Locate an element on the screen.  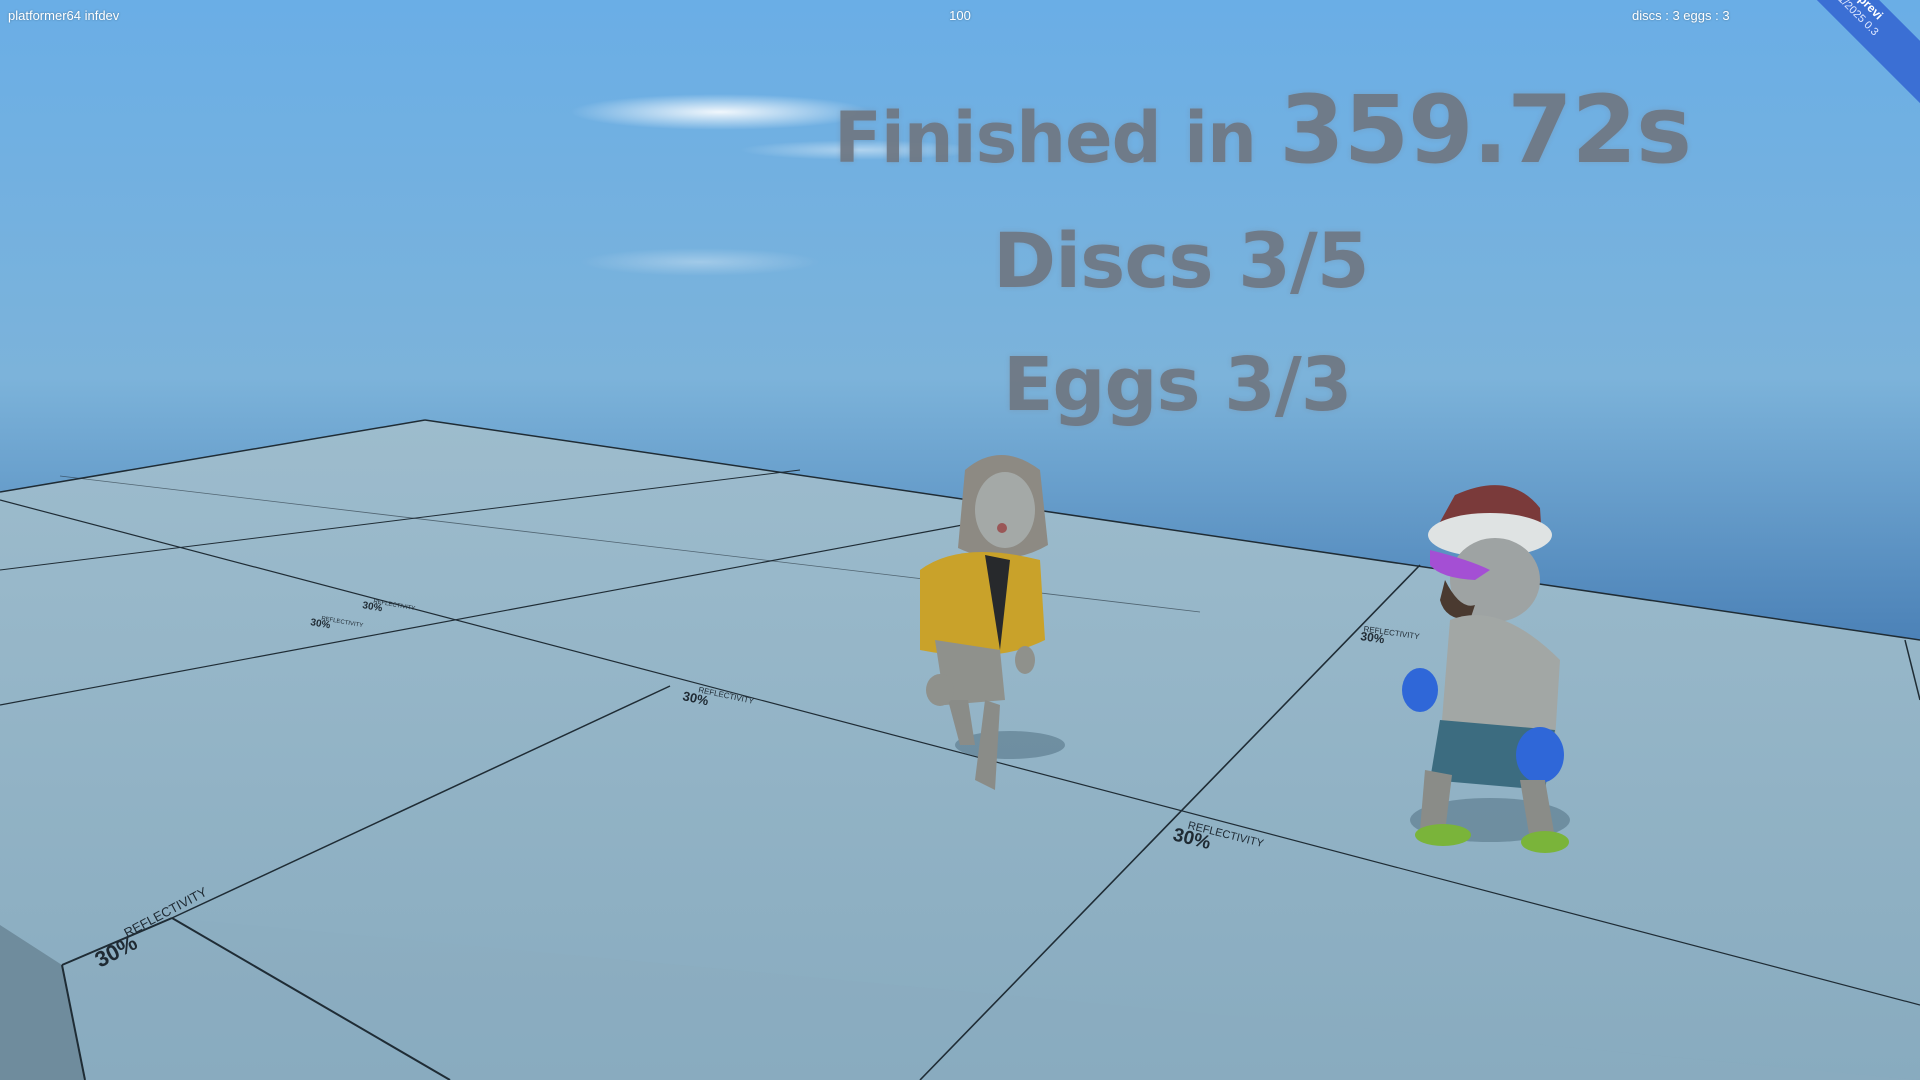
finish-time: 359.72s is located at coordinates (1485, 130).